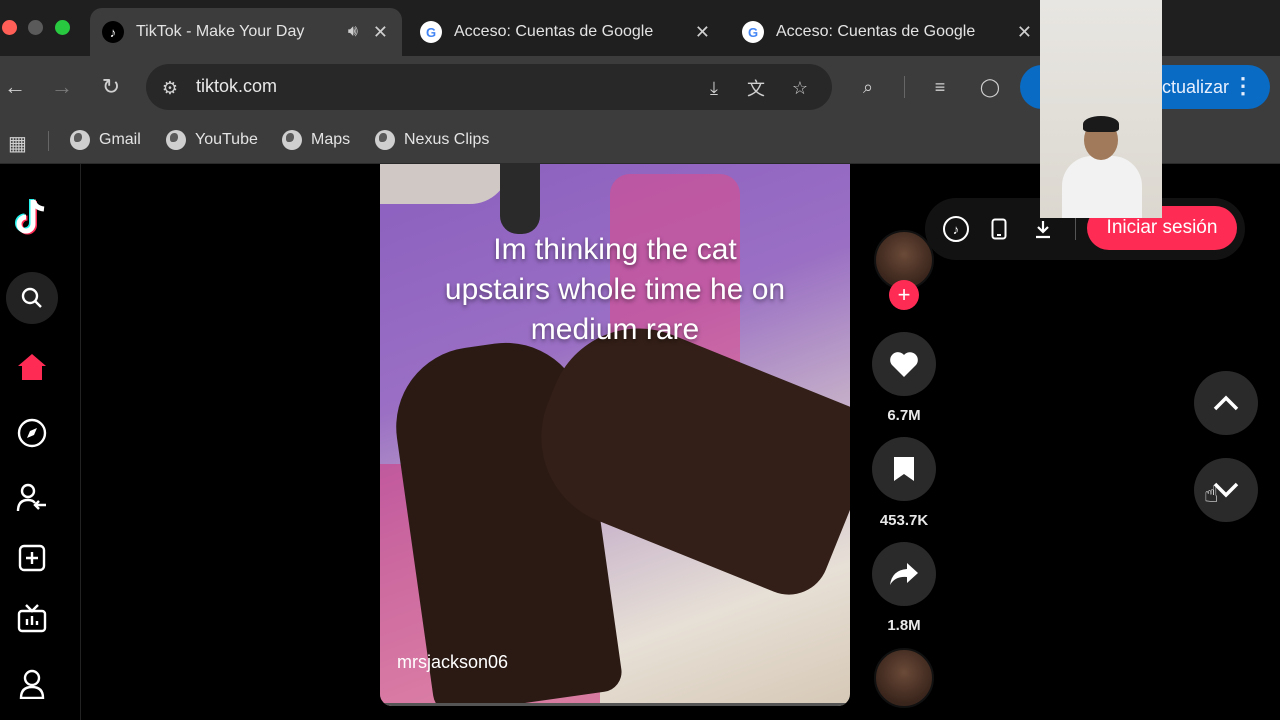  I want to click on bookmark-maps: Maps, so click(316, 140).